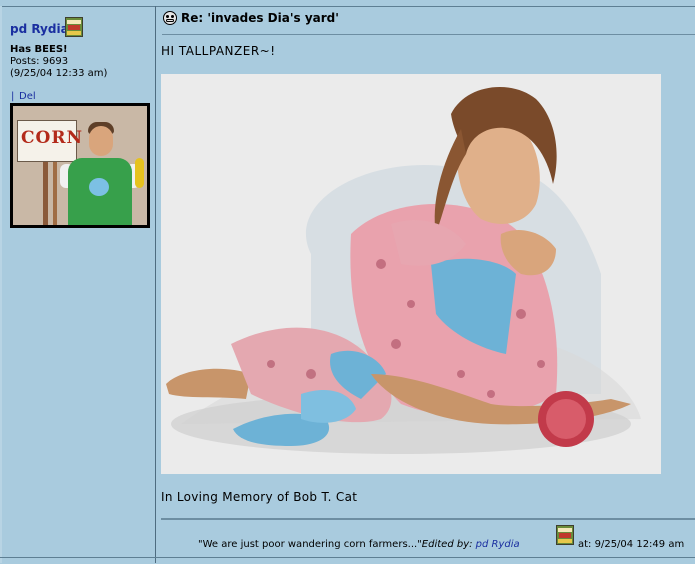  What do you see at coordinates (39, 29) in the screenshot?
I see `author-name-link: pd Rydia` at bounding box center [39, 29].